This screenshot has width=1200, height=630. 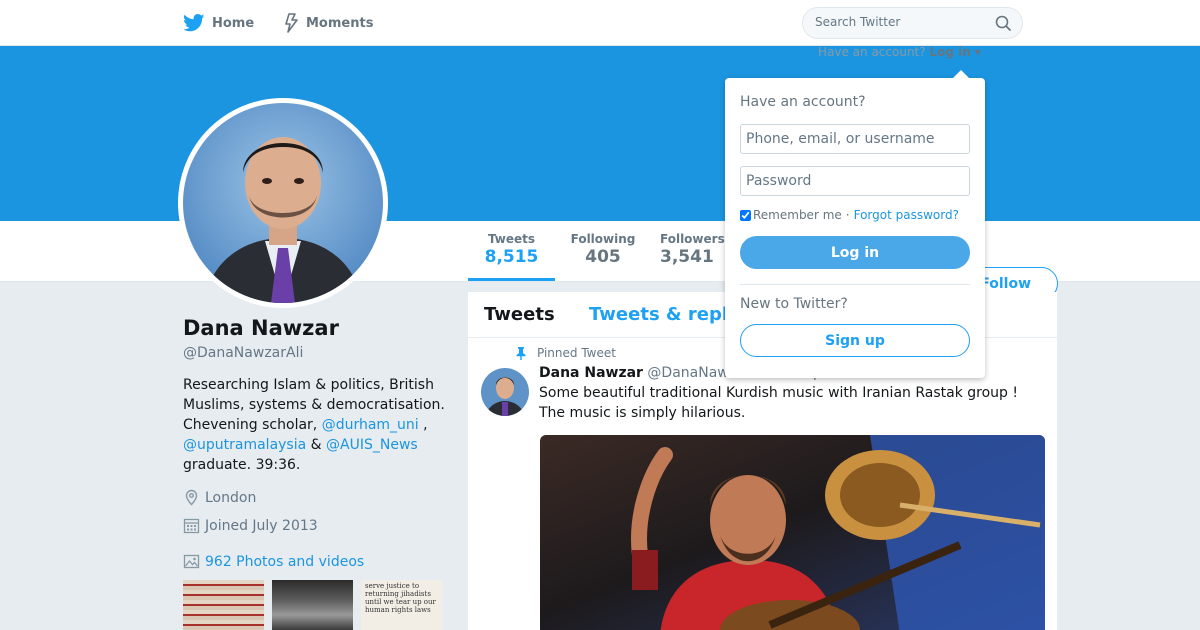 I want to click on calendar-icon, so click(x=191, y=526).